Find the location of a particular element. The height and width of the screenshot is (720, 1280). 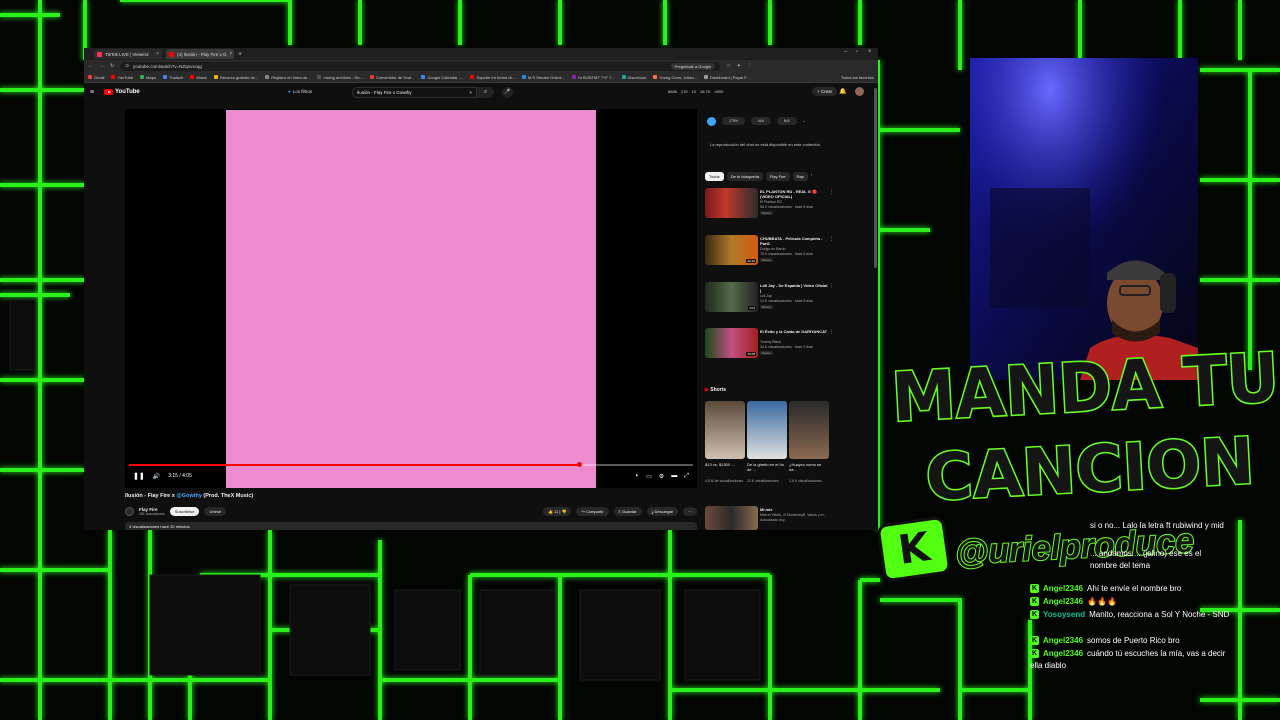

search-button: ⌕ is located at coordinates (485, 92).